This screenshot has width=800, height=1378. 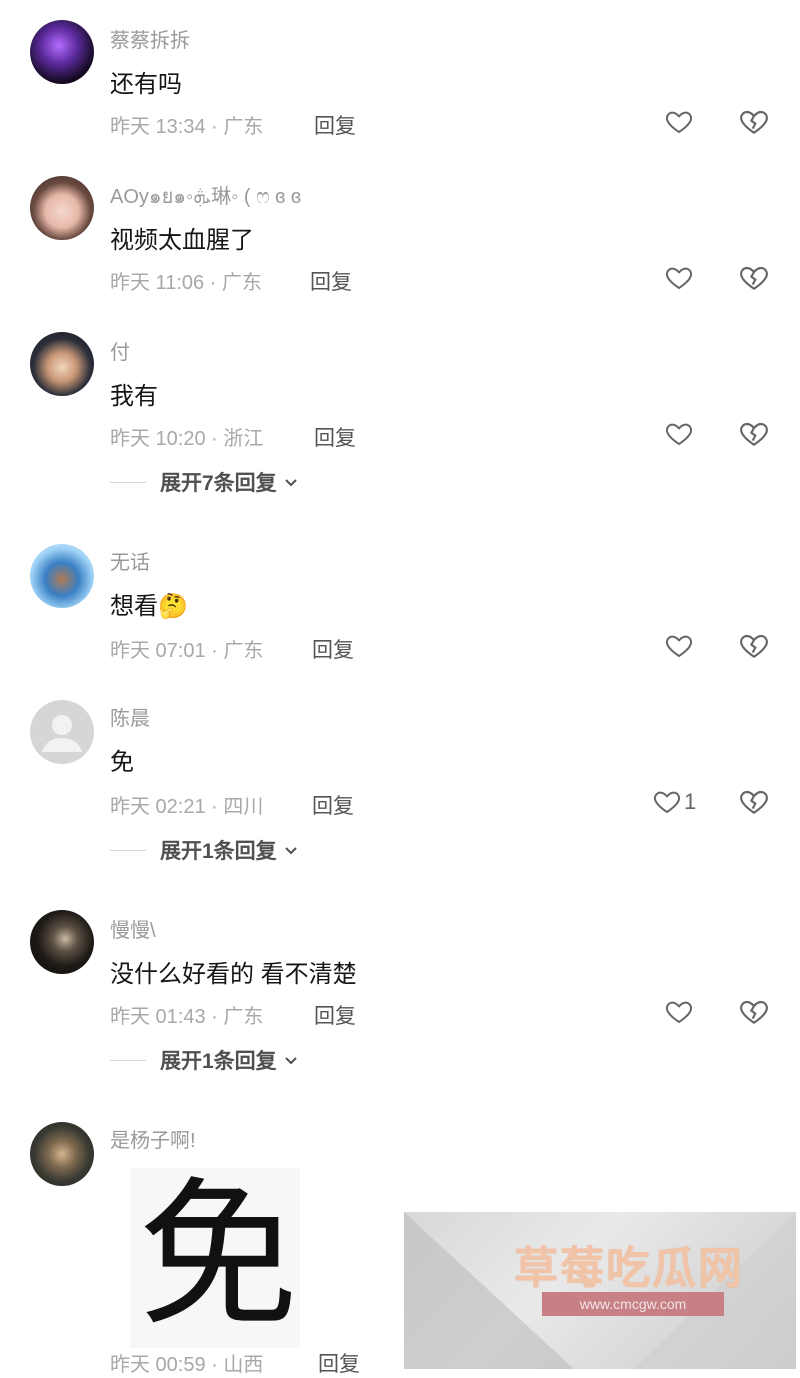 I want to click on watermark-title: 草莓吃瓜网, so click(x=629, y=1268).